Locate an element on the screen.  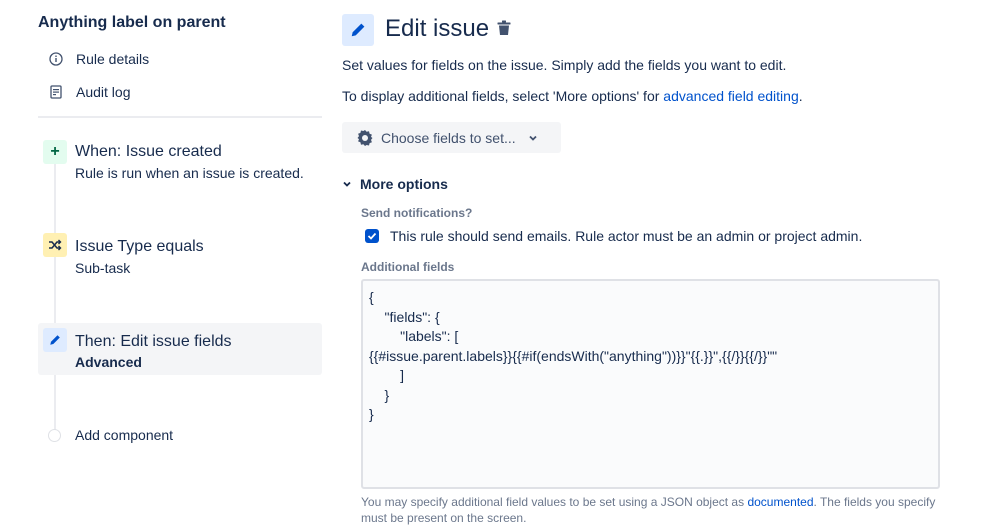
rule-title: Anything label on parent is located at coordinates (132, 22).